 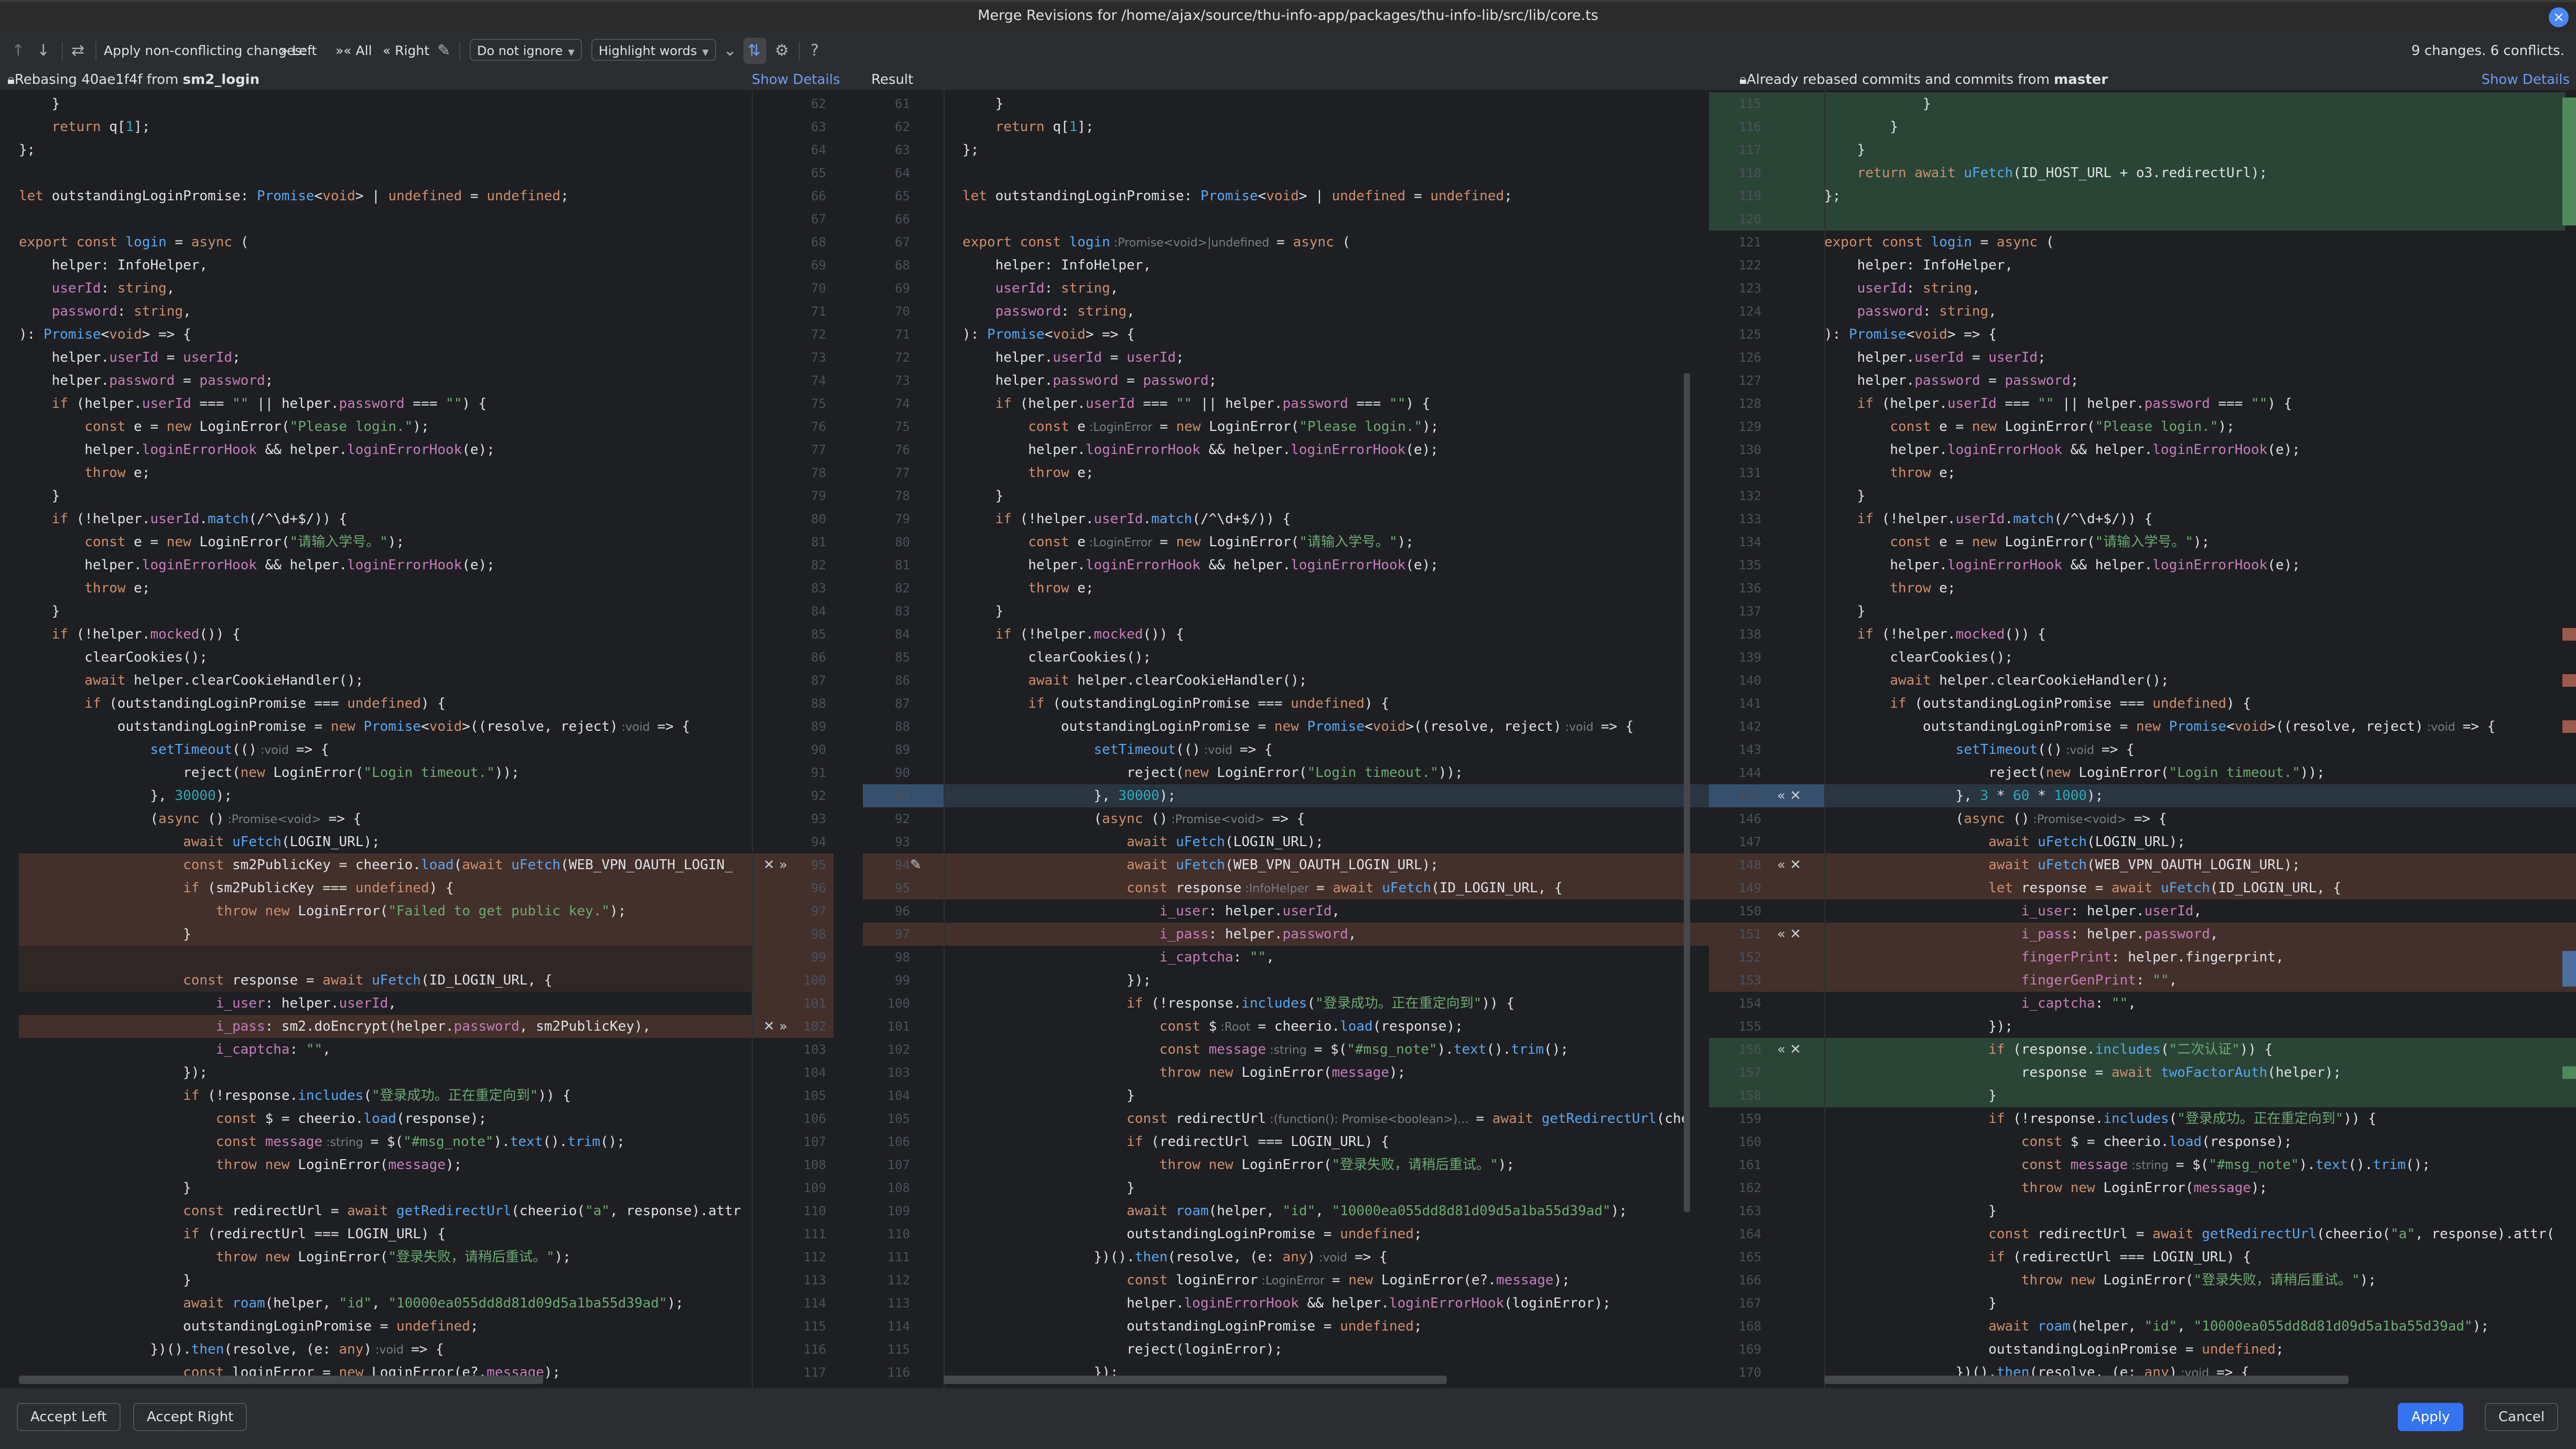 I want to click on code-line: (async () :Promise<void> => {, so click(x=376, y=818).